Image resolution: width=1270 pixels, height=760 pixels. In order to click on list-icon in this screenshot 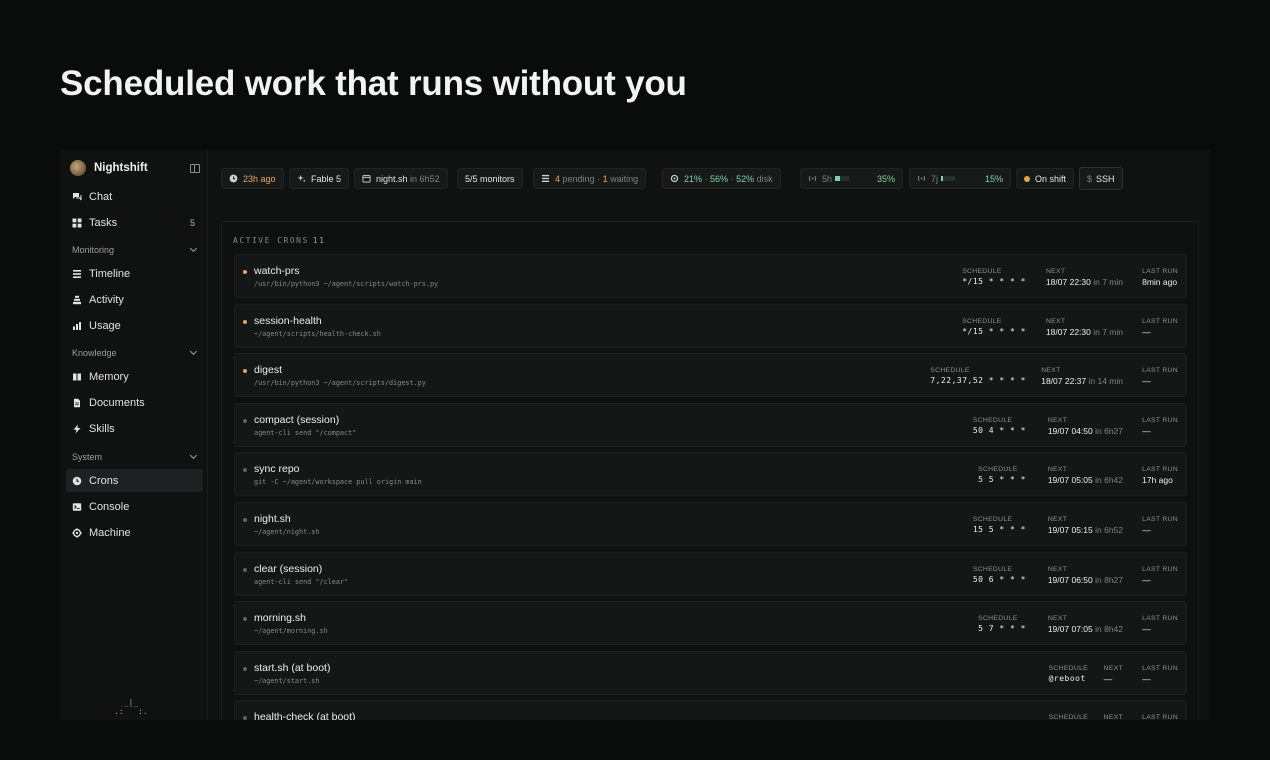, I will do `click(545, 178)`.